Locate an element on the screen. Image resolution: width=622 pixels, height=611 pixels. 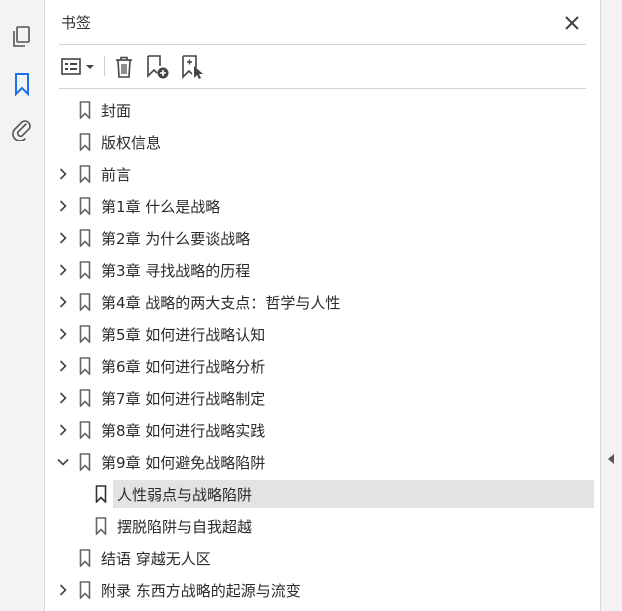
bookmark-label: 附录 东西方战略的起源与流变 is located at coordinates (201, 591).